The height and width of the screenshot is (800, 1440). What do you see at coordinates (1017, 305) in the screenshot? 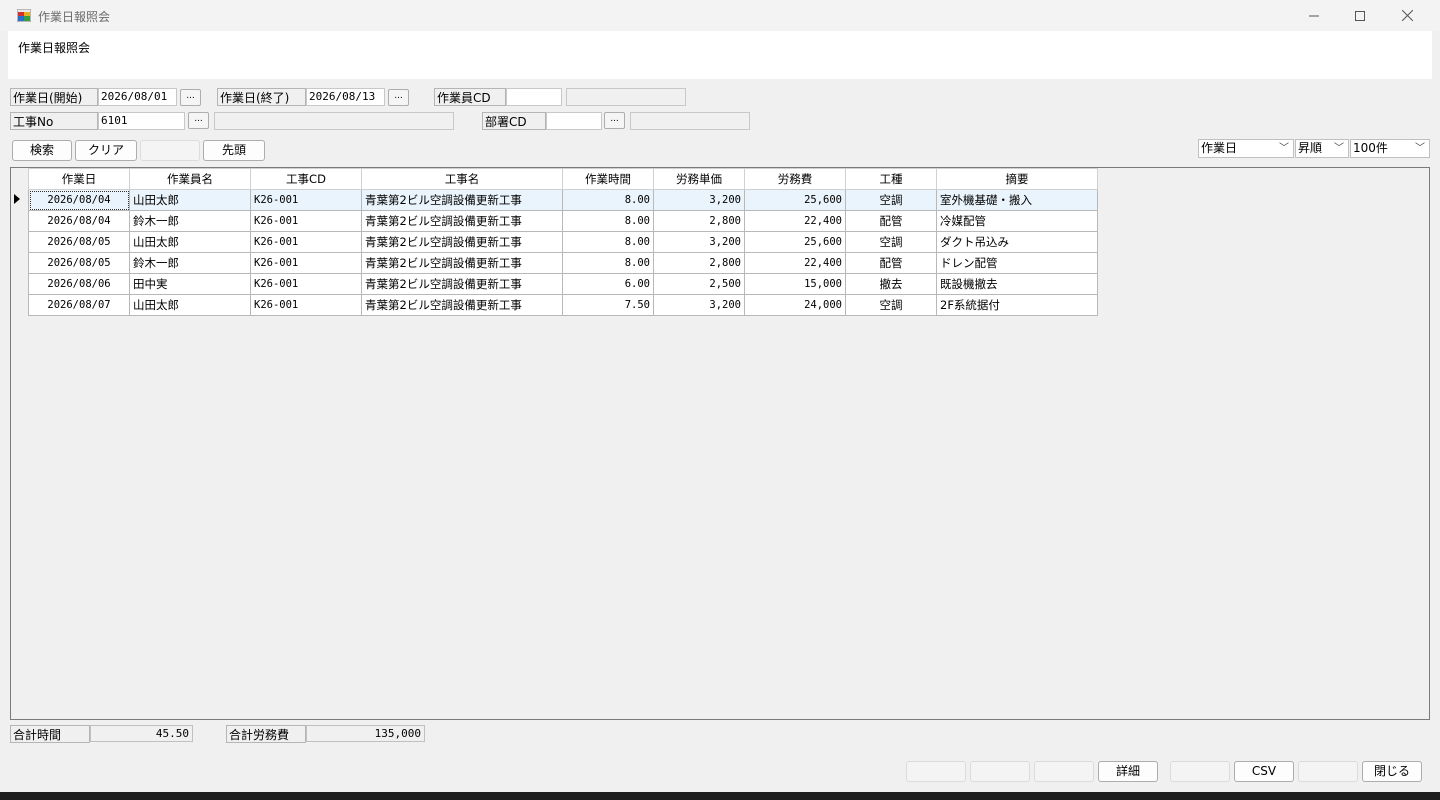
I see `cell-note: 2F系統据付` at bounding box center [1017, 305].